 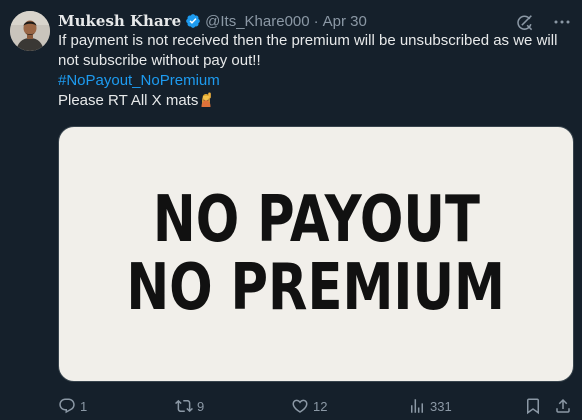 I want to click on verified-badge-icon, so click(x=193, y=21).